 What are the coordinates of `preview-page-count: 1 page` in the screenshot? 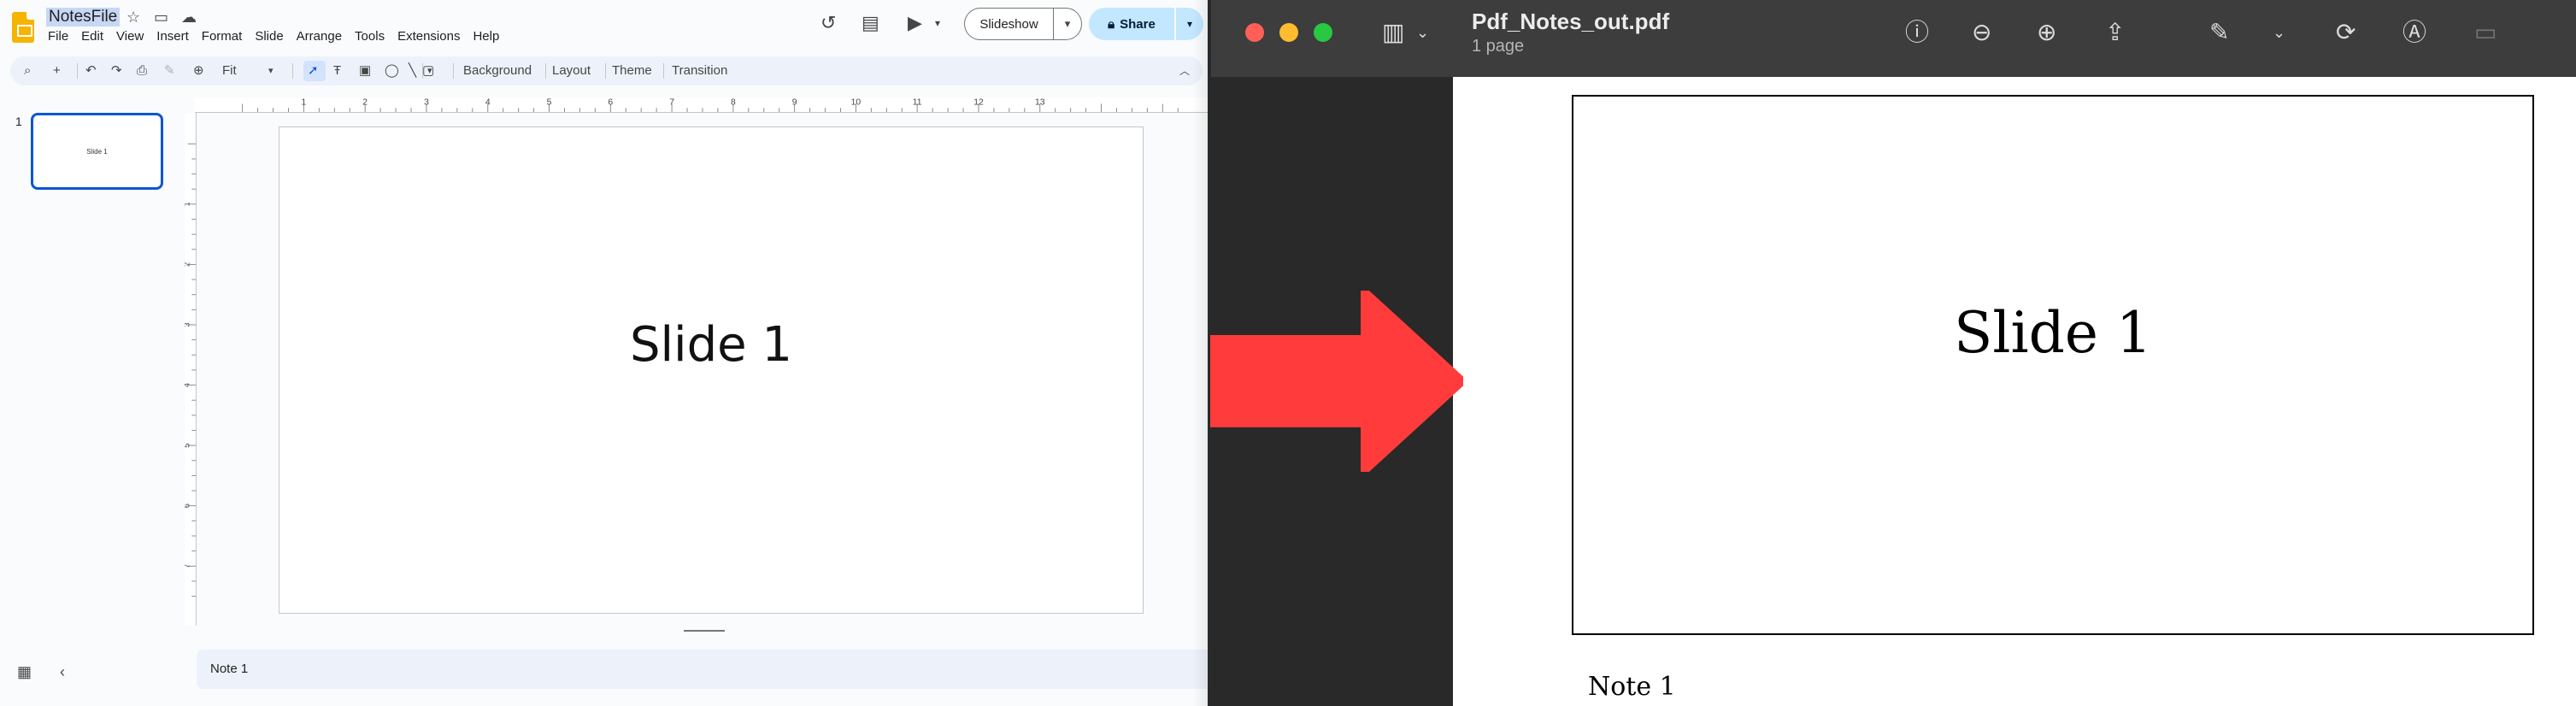 It's located at (1498, 46).